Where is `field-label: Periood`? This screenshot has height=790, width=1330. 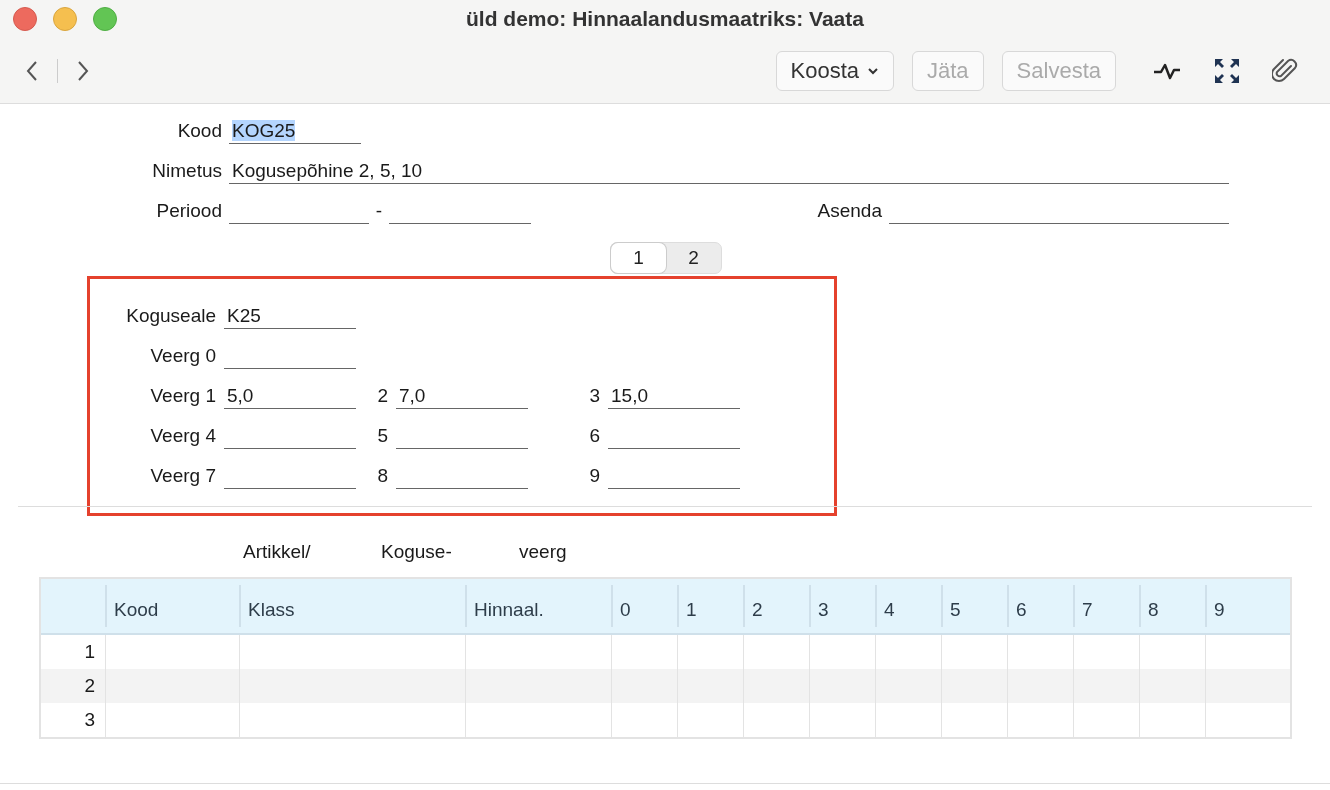 field-label: Periood is located at coordinates (189, 211).